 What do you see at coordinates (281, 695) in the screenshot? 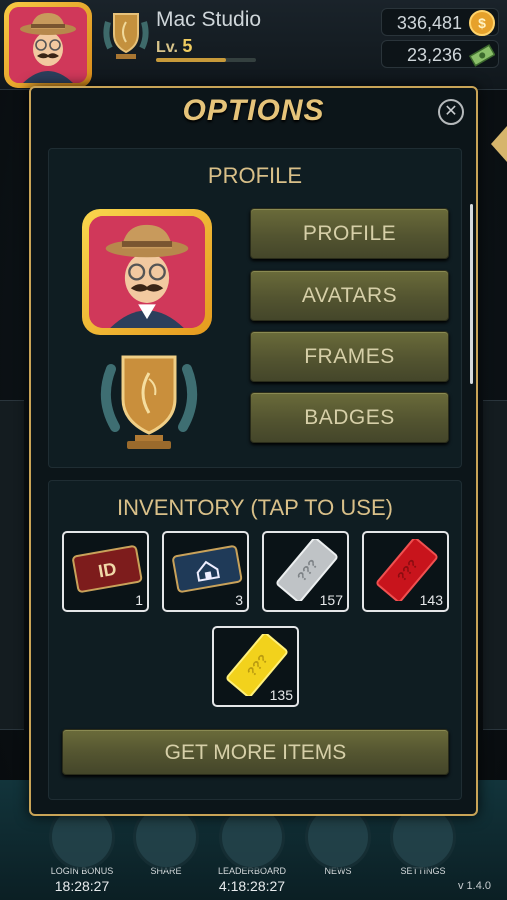
I see `item-count: 135` at bounding box center [281, 695].